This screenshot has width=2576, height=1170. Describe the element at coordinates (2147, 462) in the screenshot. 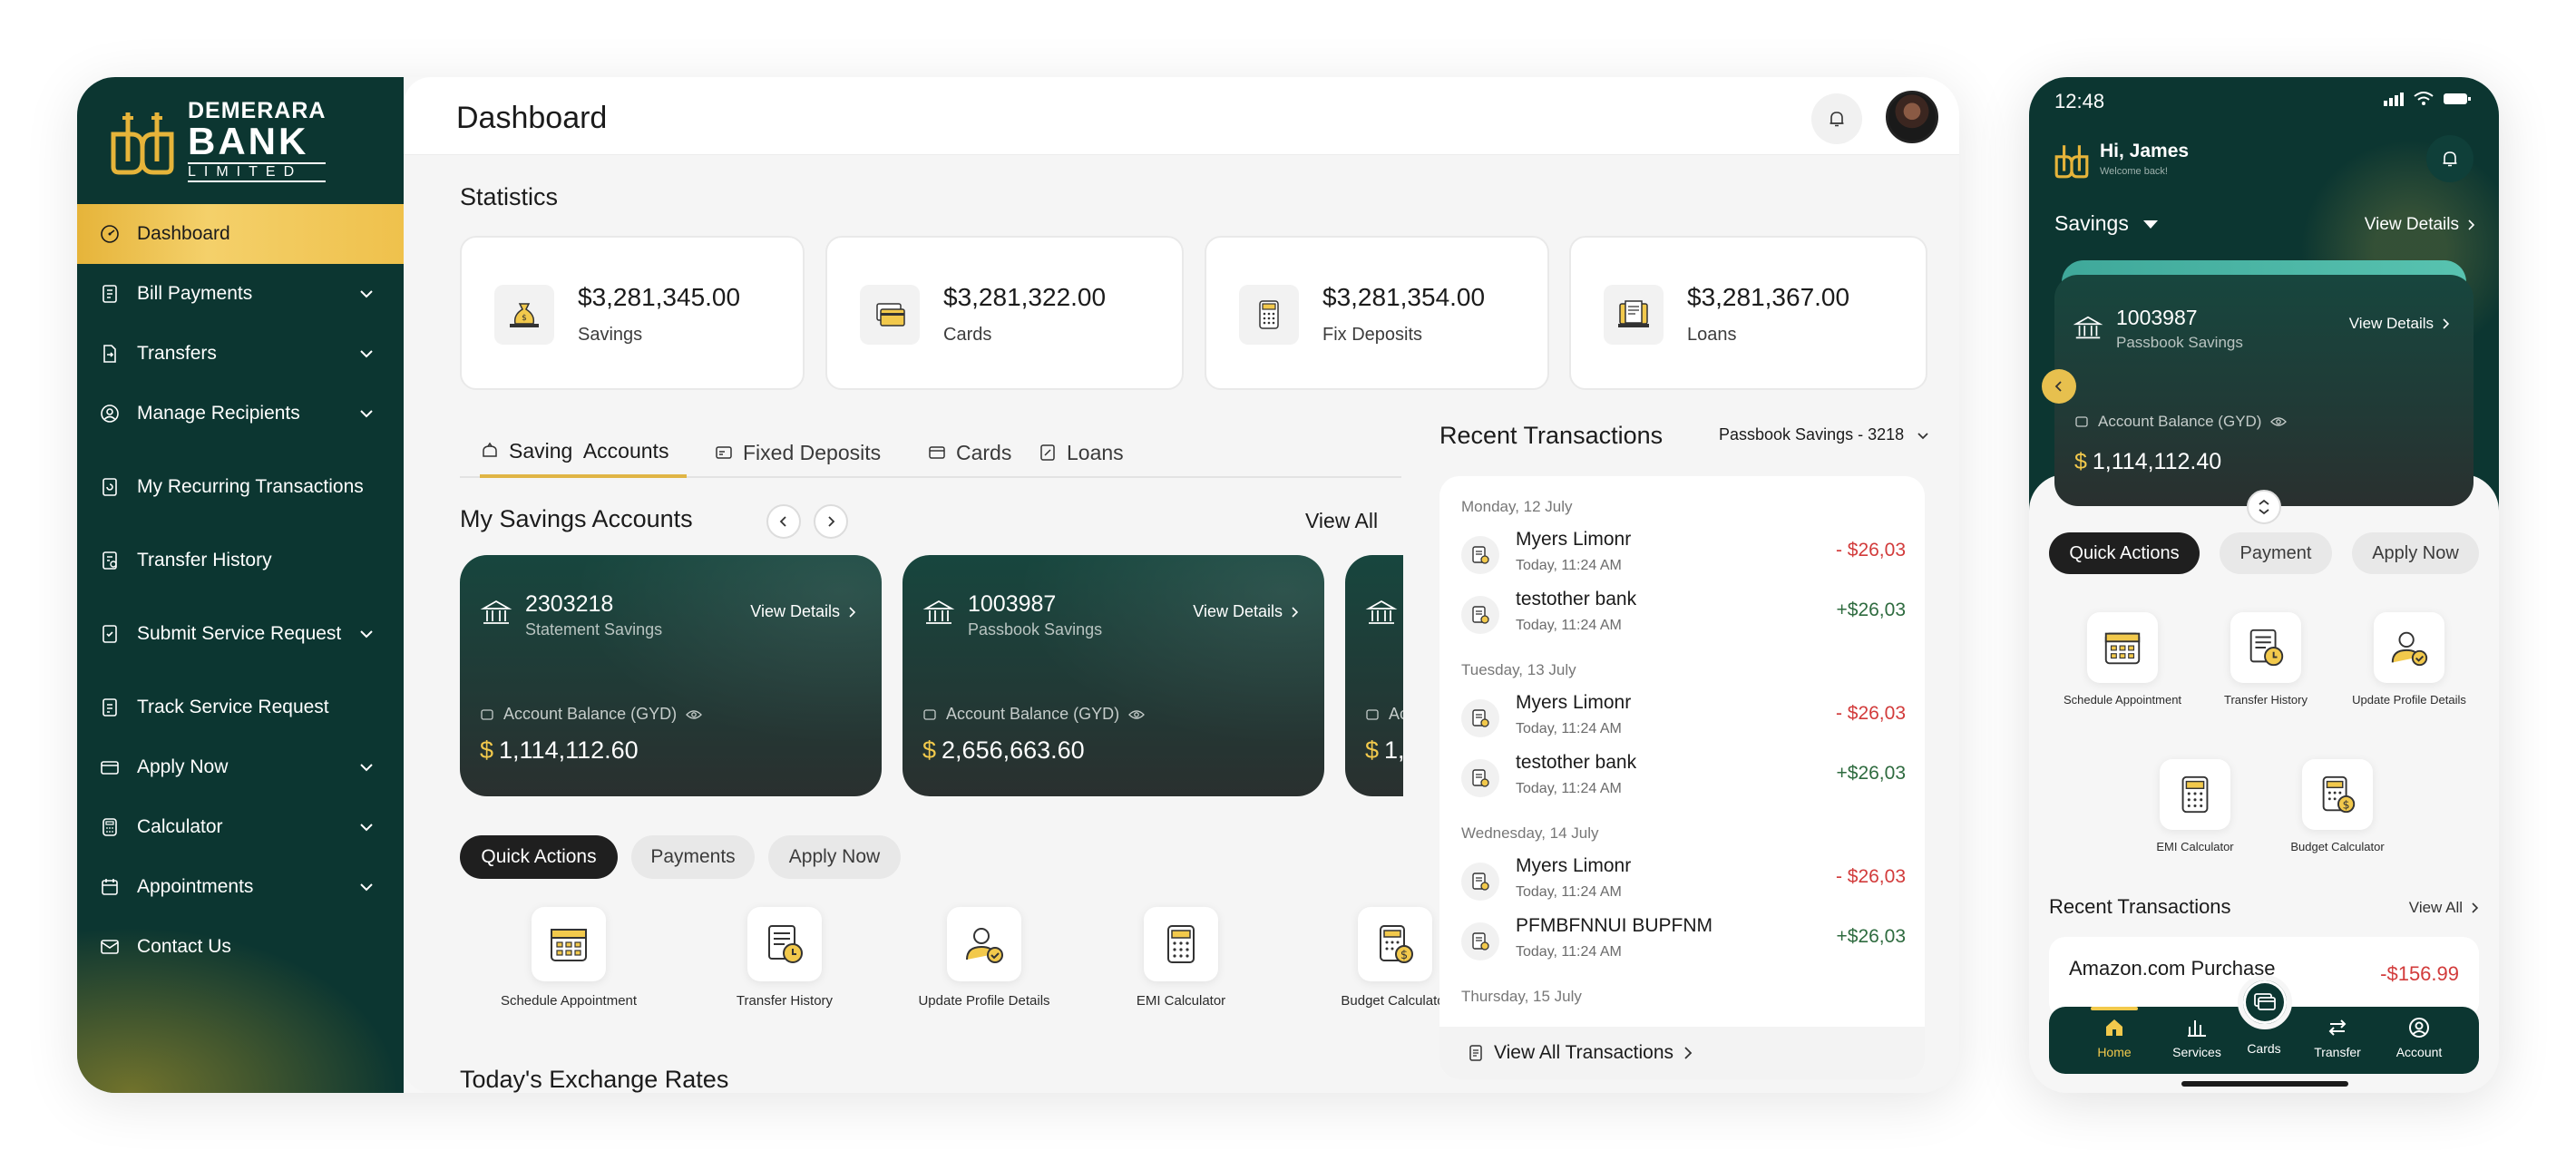

I see `account-balance: $1,114,112.40` at that location.